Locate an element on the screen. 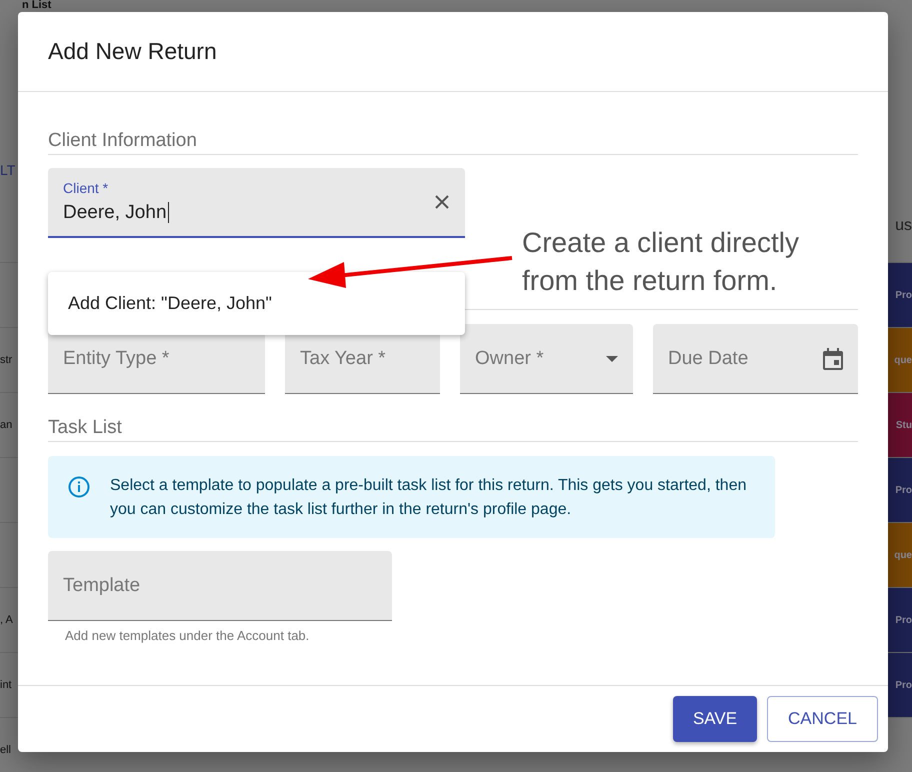 This screenshot has height=772, width=912. calendar-icon is located at coordinates (833, 359).